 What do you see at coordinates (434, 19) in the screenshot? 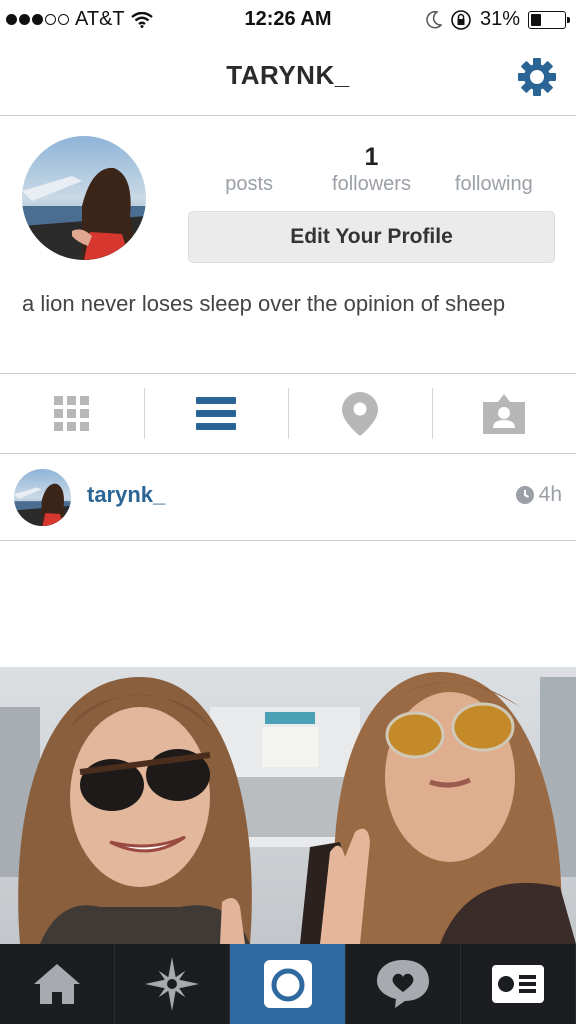
I see `moon-icon` at bounding box center [434, 19].